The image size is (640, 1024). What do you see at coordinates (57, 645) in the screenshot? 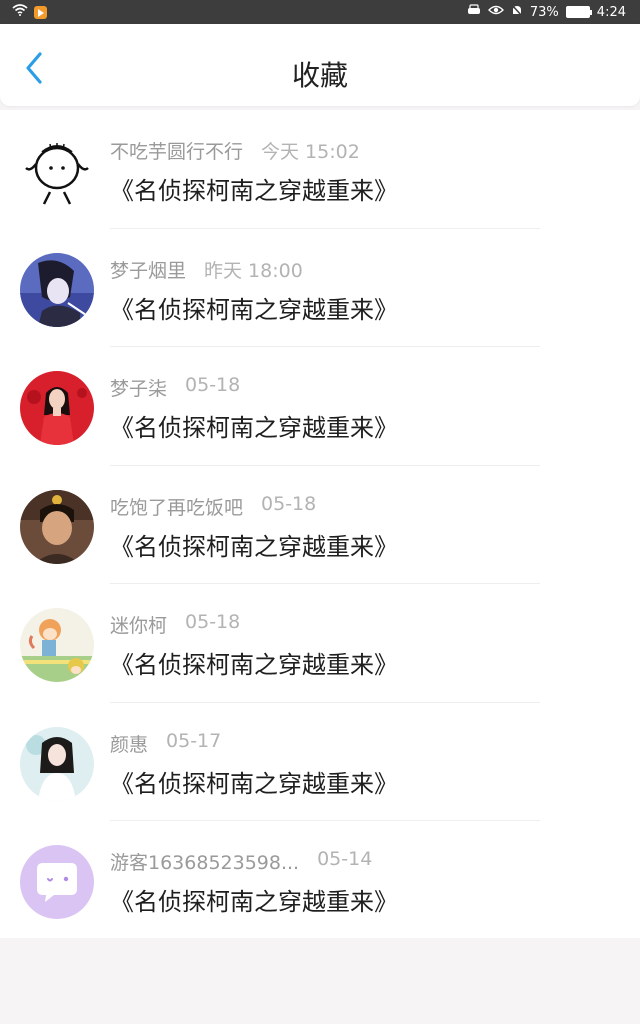
I see `cartoon-avatar` at bounding box center [57, 645].